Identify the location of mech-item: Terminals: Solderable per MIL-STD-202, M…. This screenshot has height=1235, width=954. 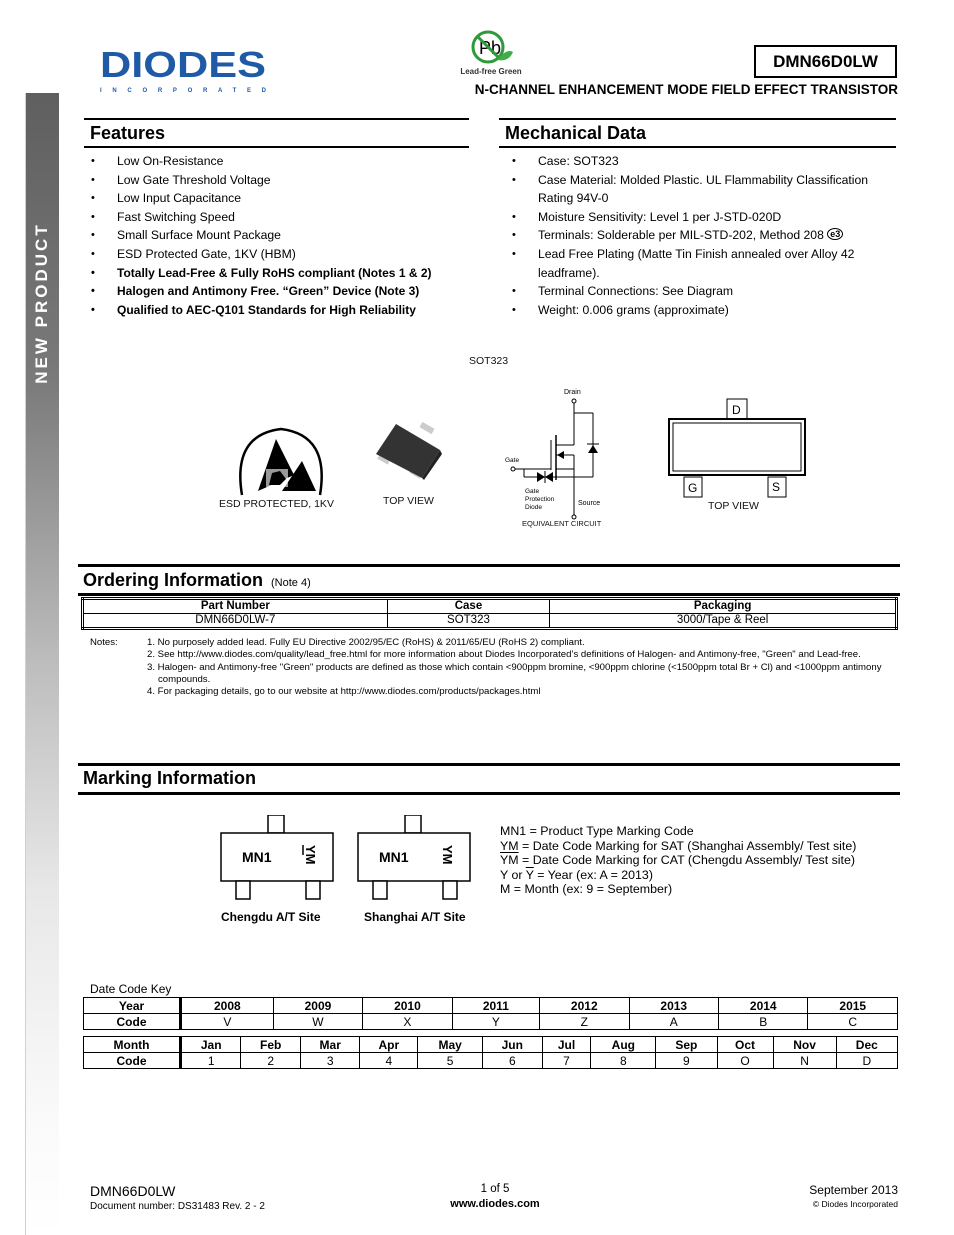
(701, 235).